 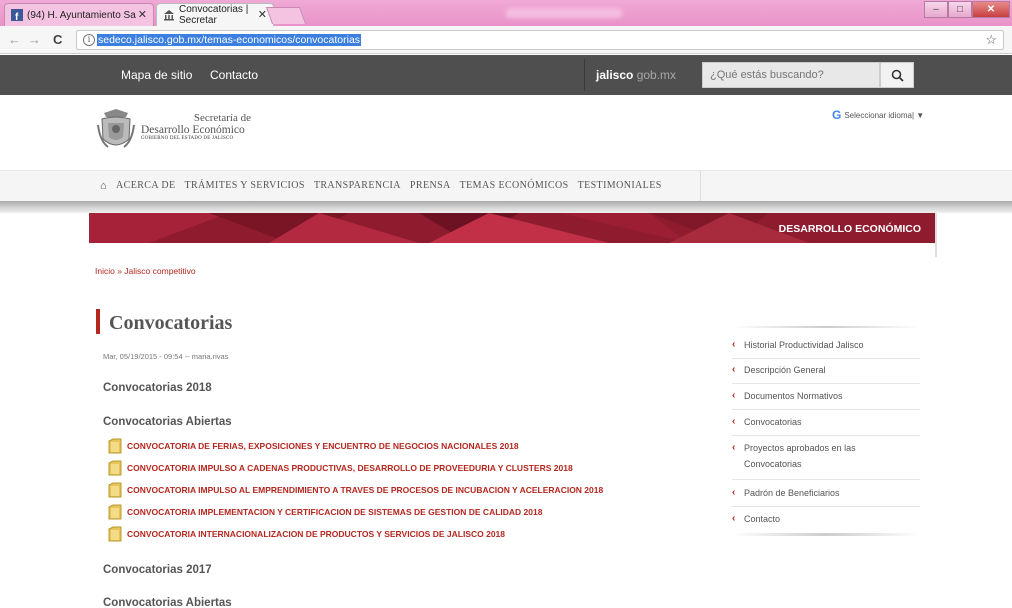 I want to click on tab-title: Convocatorias | Secretar, so click(x=214, y=15).